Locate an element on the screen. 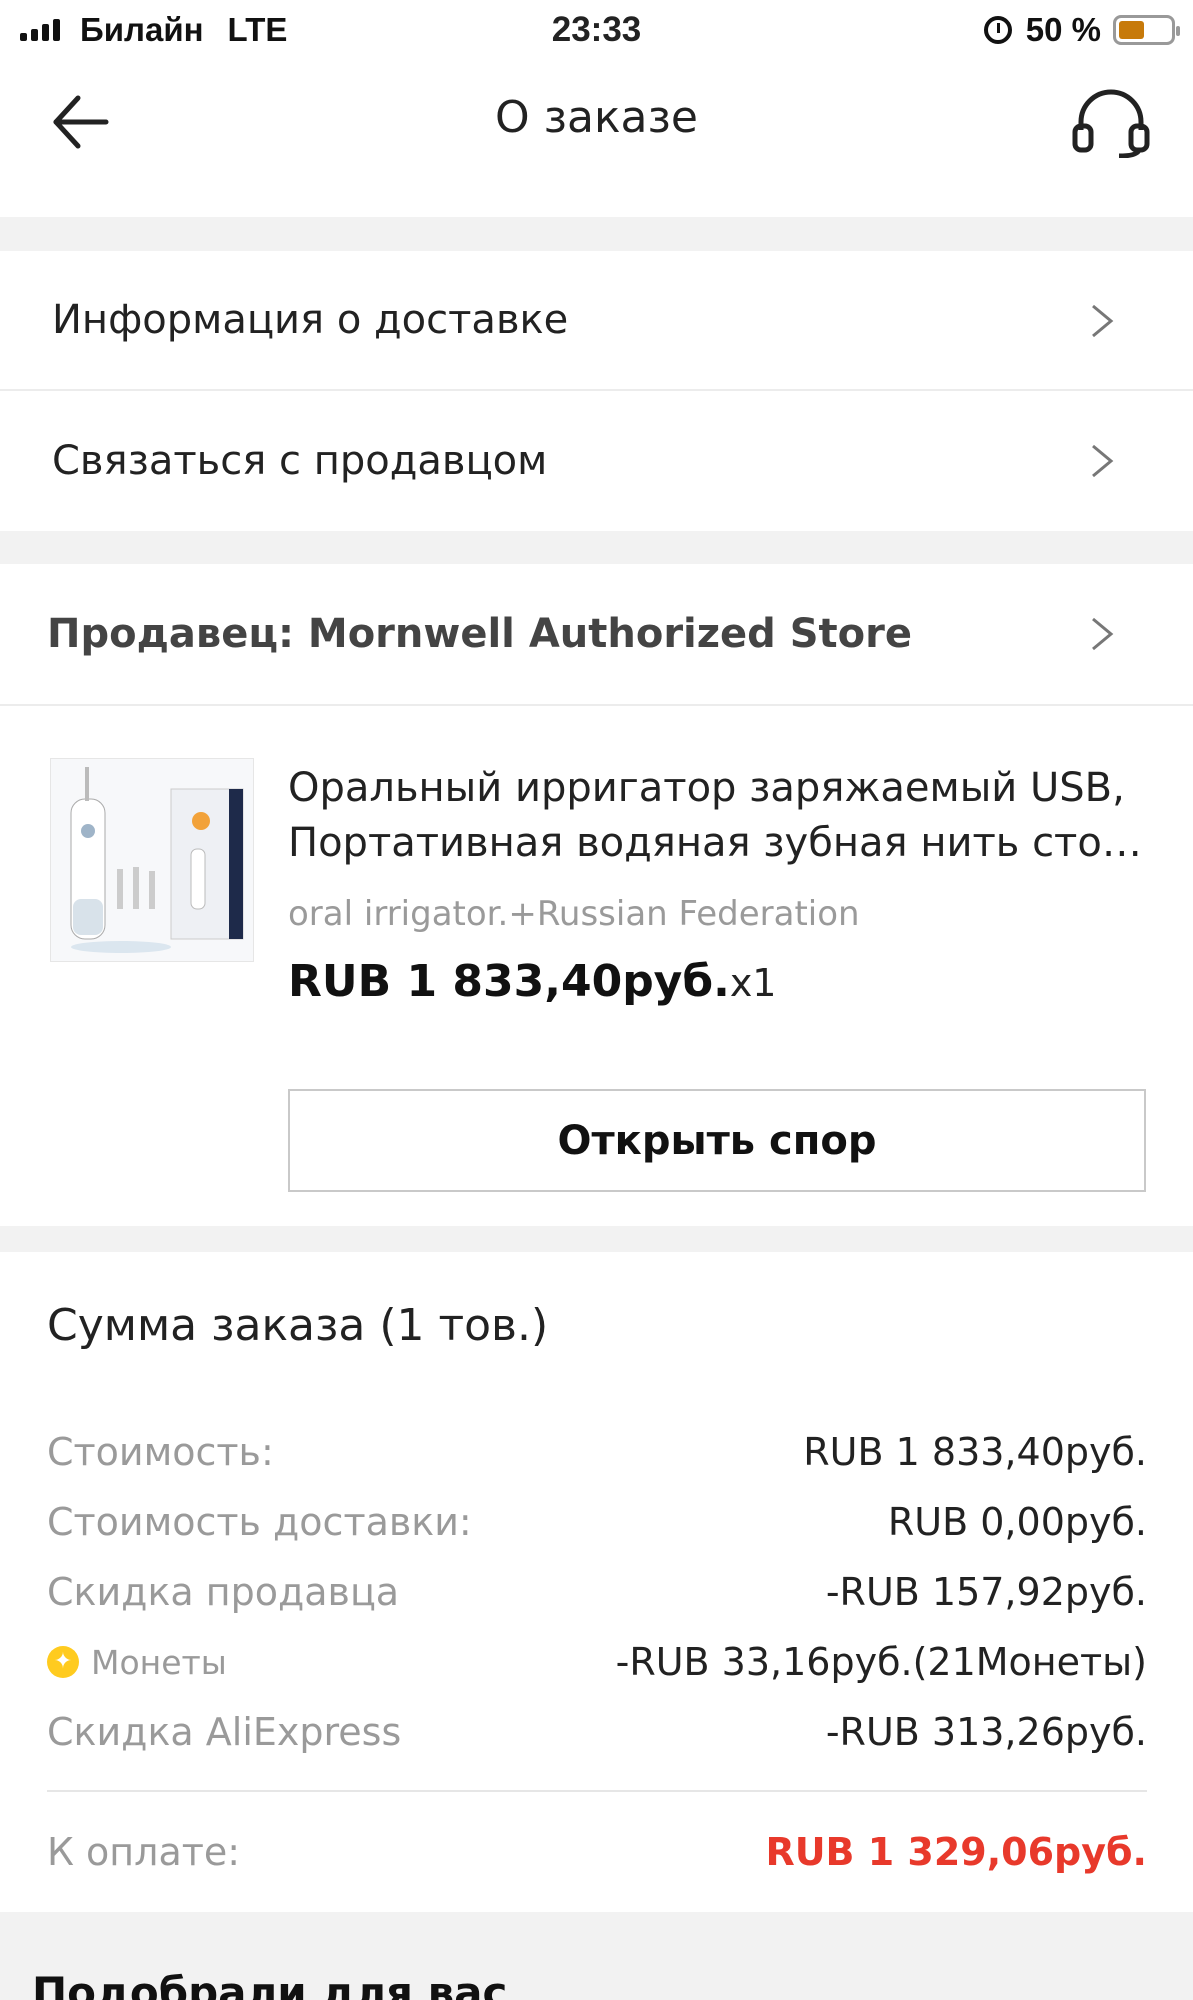 The width and height of the screenshot is (1193, 2000). coins-label-group: ✦ Монеты is located at coordinates (137, 1662).